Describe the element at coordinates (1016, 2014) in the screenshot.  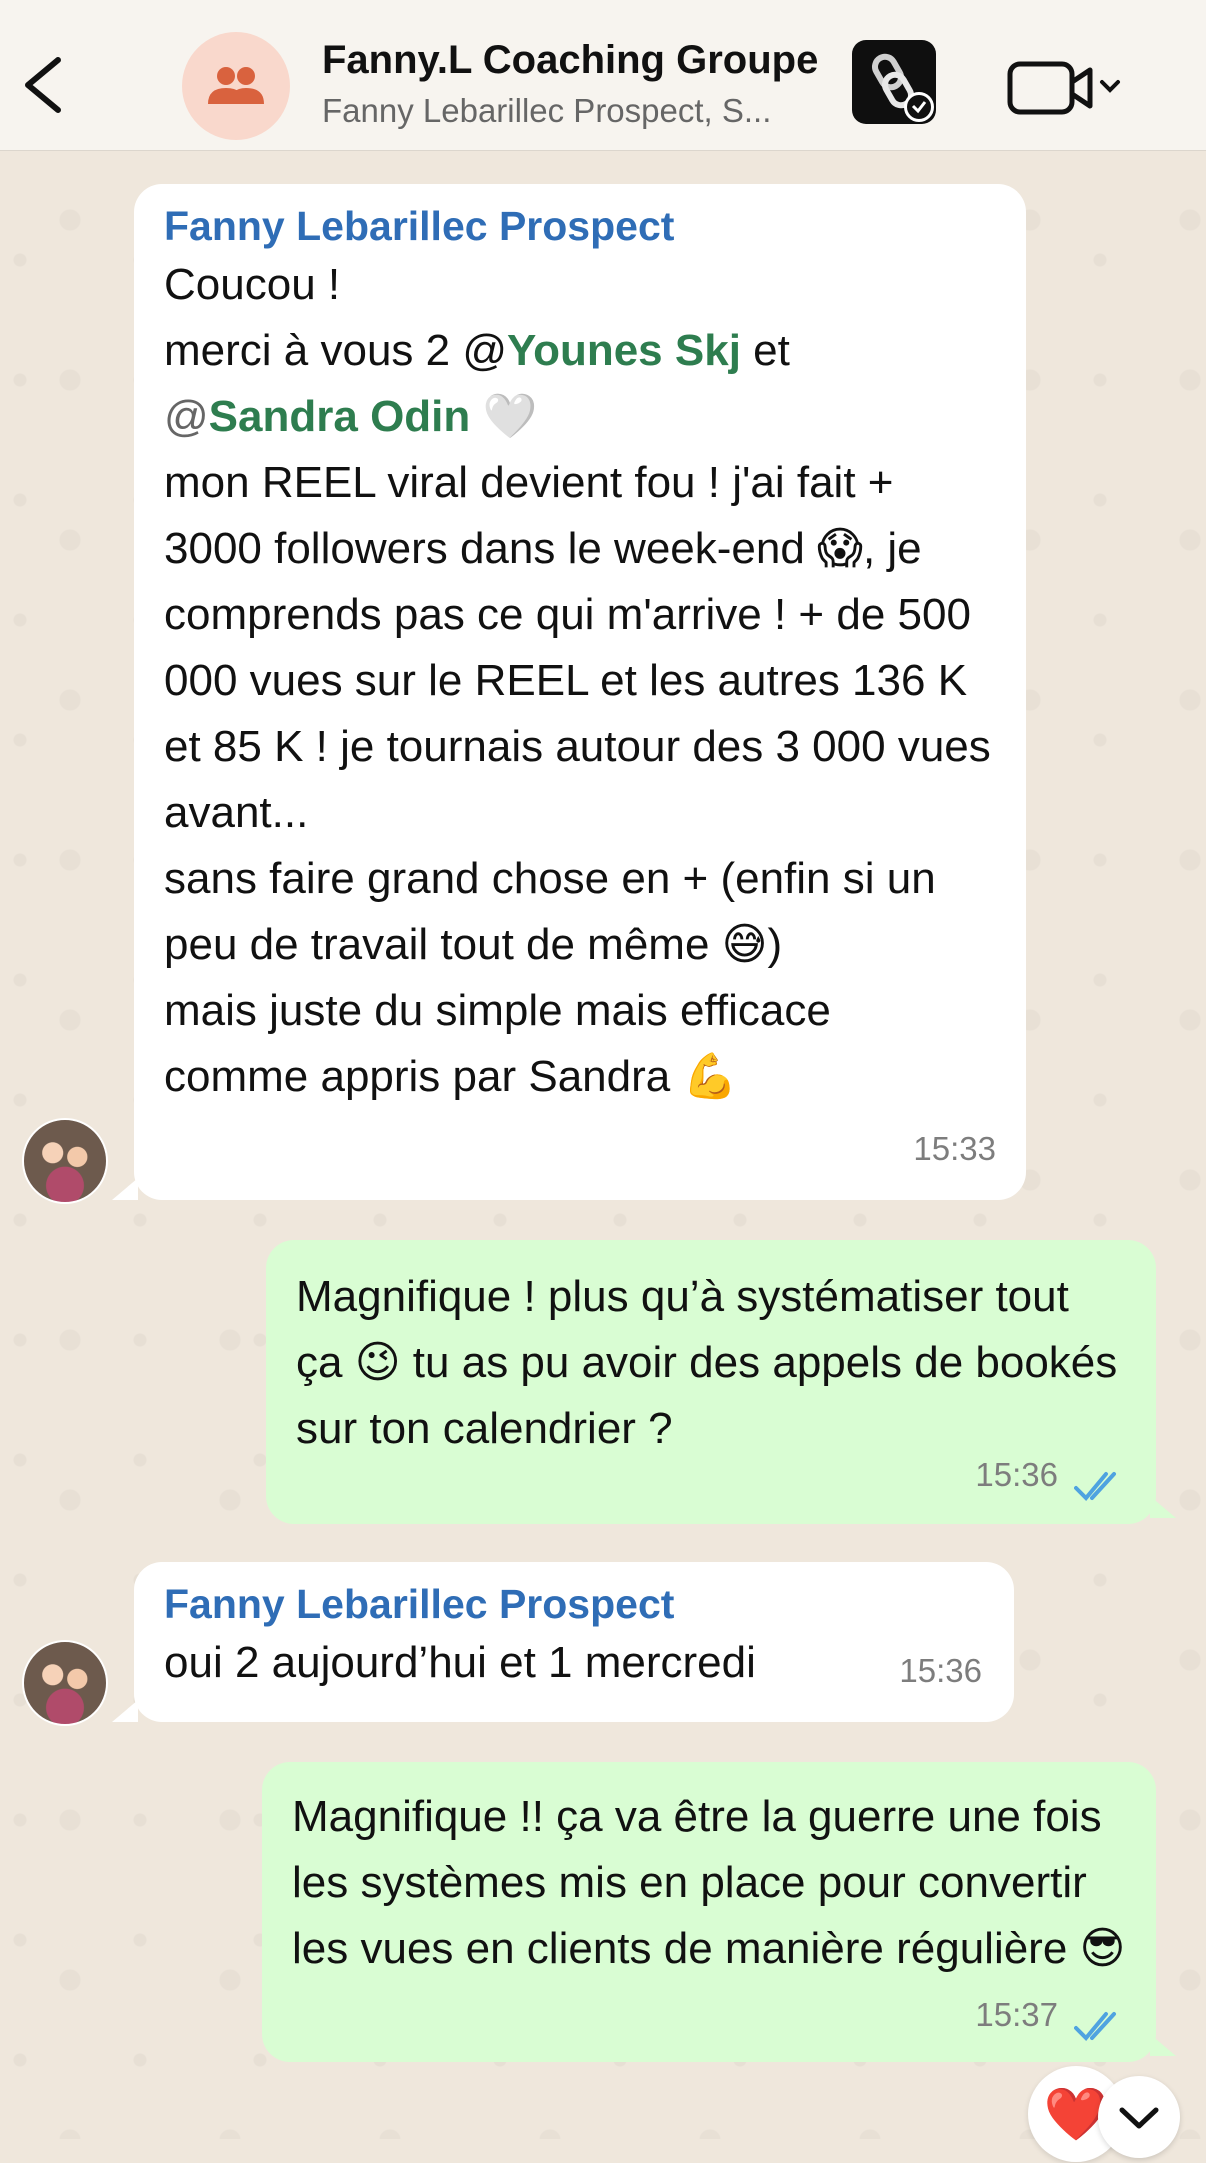
I see `message-time: 15:37` at that location.